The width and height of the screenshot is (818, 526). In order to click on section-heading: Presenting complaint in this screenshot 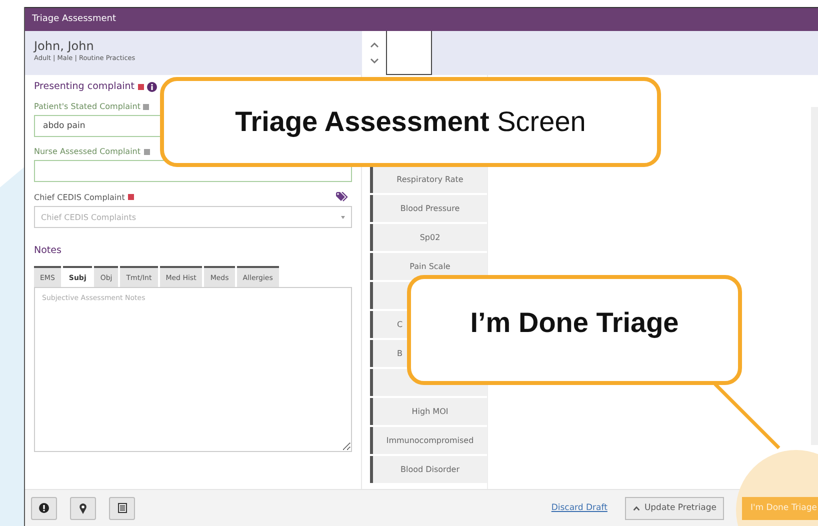, I will do `click(84, 86)`.